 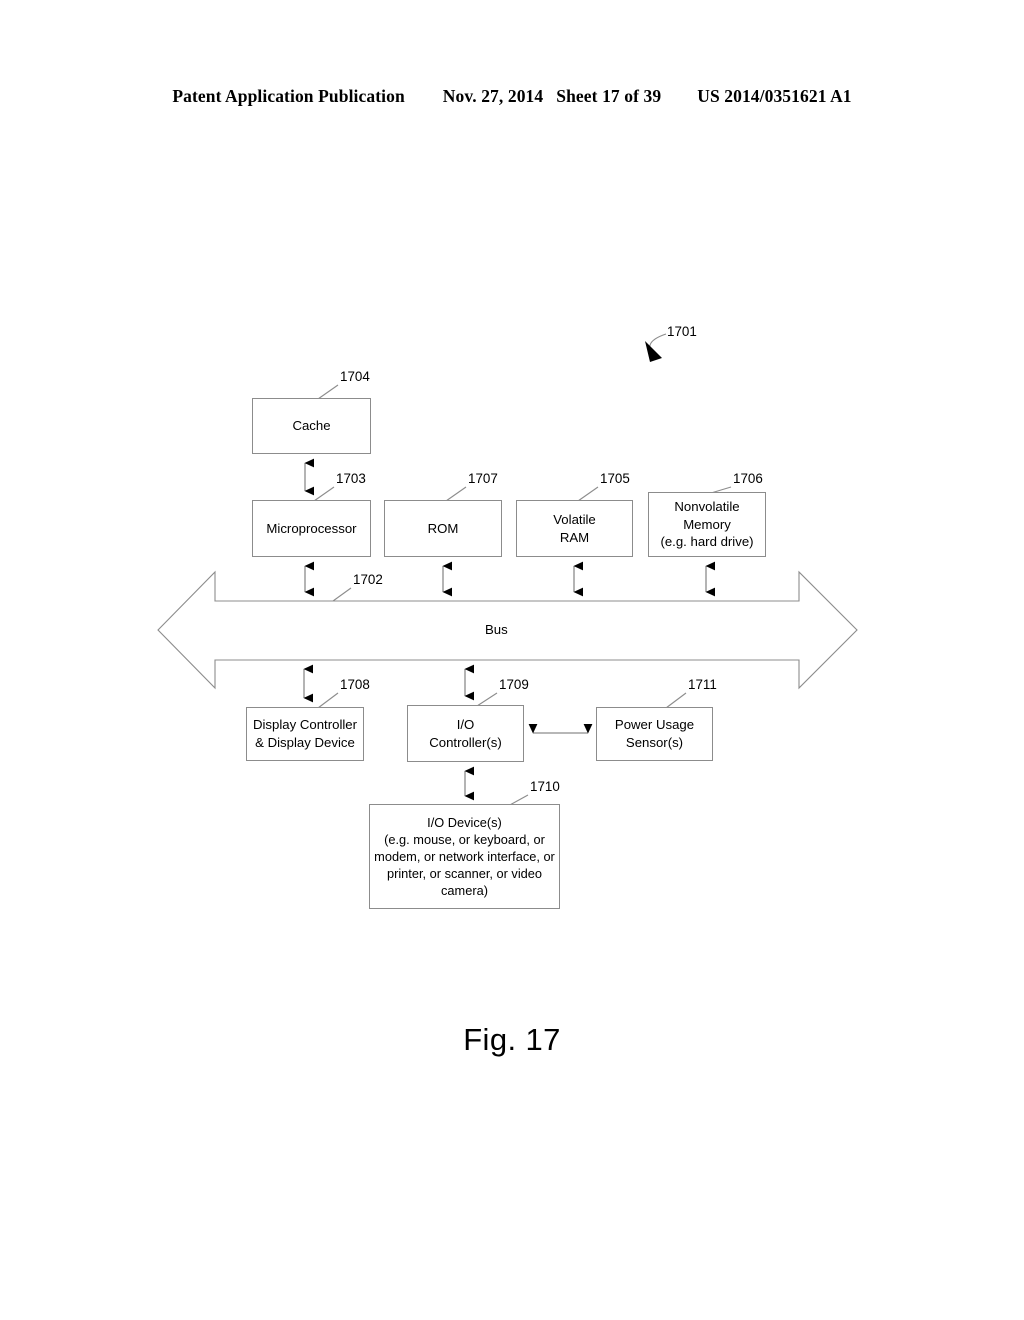 What do you see at coordinates (748, 478) in the screenshot?
I see `reference-numeral-1706: 1706` at bounding box center [748, 478].